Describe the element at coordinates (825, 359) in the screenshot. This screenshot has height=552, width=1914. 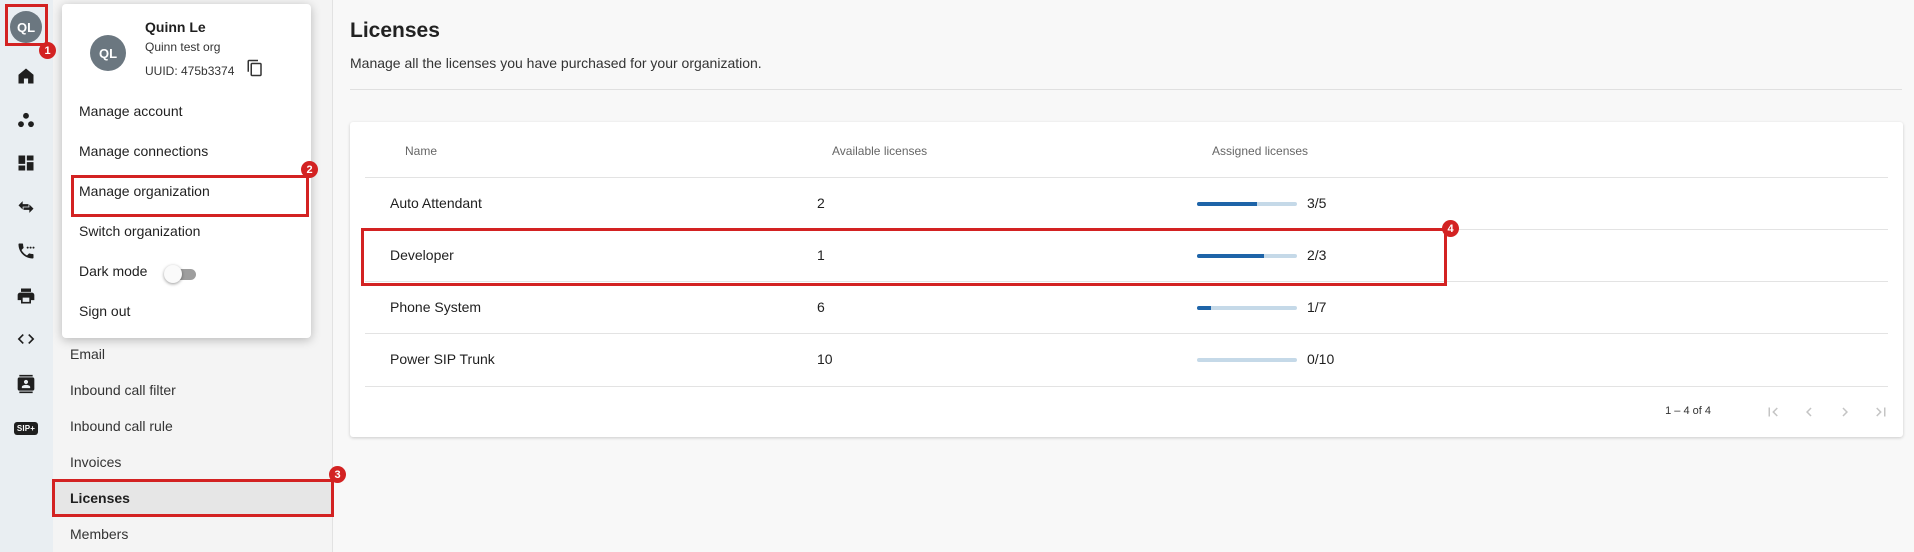
I see `available-count: 10` at that location.